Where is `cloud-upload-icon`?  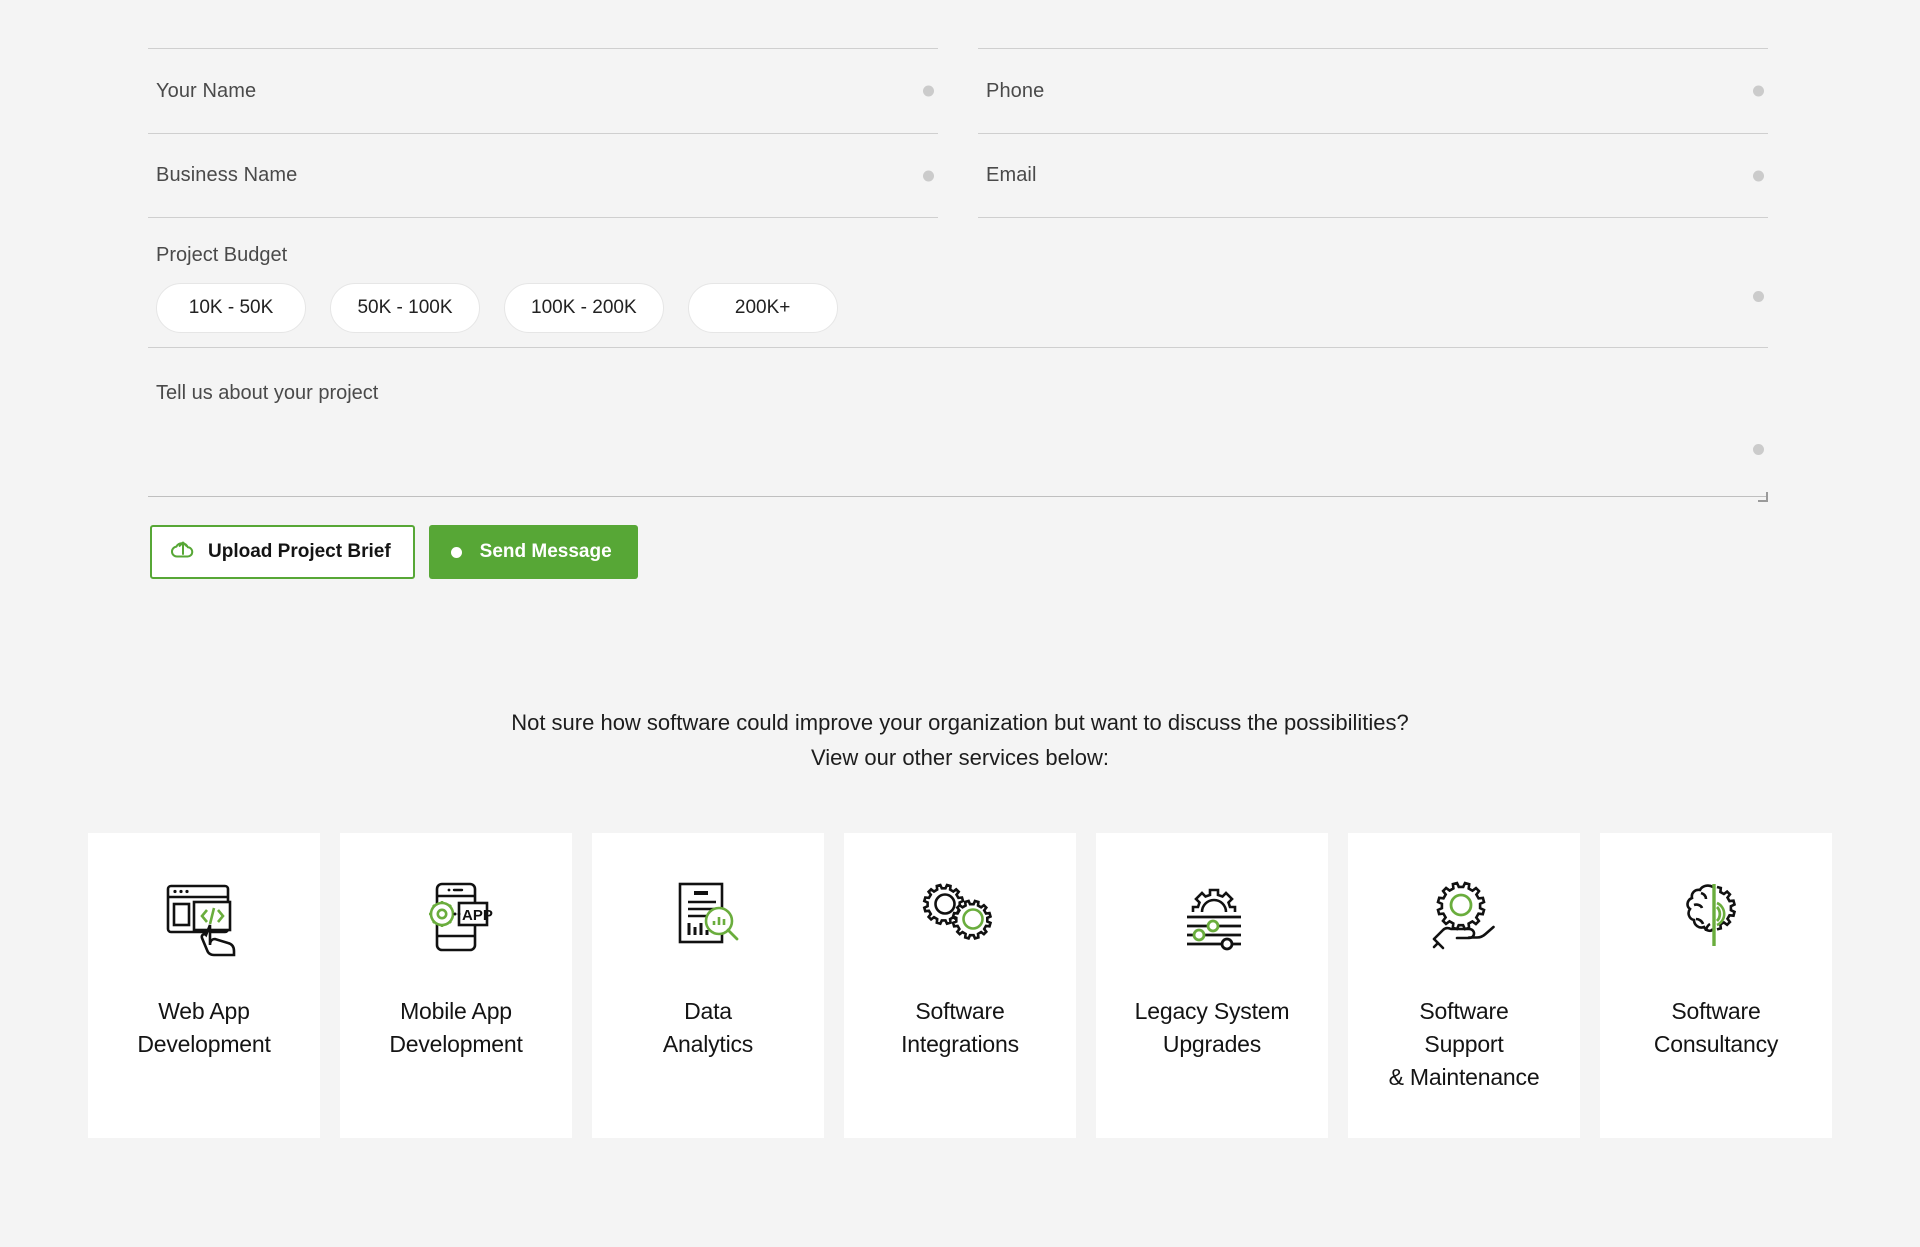
cloud-upload-icon is located at coordinates (183, 552).